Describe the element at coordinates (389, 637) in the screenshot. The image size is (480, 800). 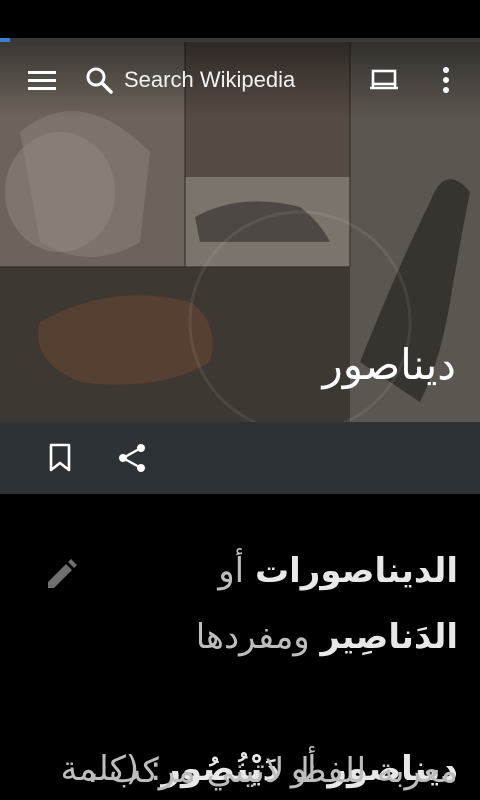
I see `bold-term: الدَناصِير` at that location.